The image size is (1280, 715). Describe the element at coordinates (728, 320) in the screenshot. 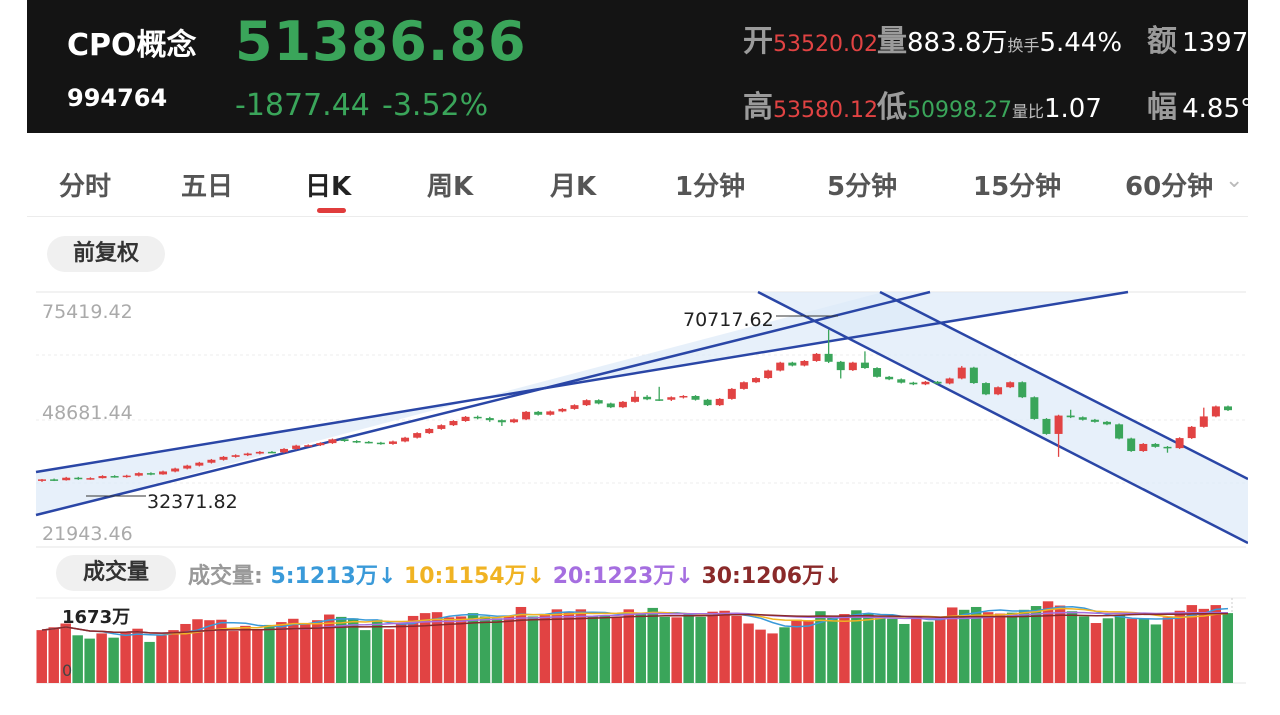

I see `high-annotation: 70717.62` at that location.